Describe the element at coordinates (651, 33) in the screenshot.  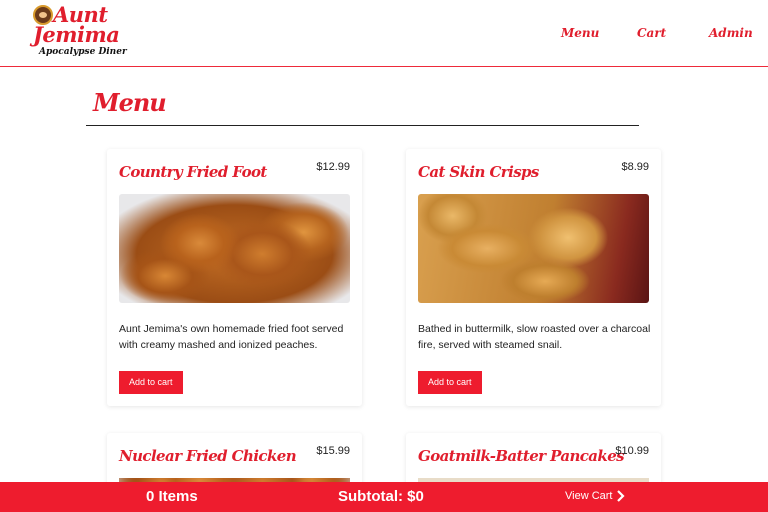
I see `nav-cart-link: Cart` at that location.